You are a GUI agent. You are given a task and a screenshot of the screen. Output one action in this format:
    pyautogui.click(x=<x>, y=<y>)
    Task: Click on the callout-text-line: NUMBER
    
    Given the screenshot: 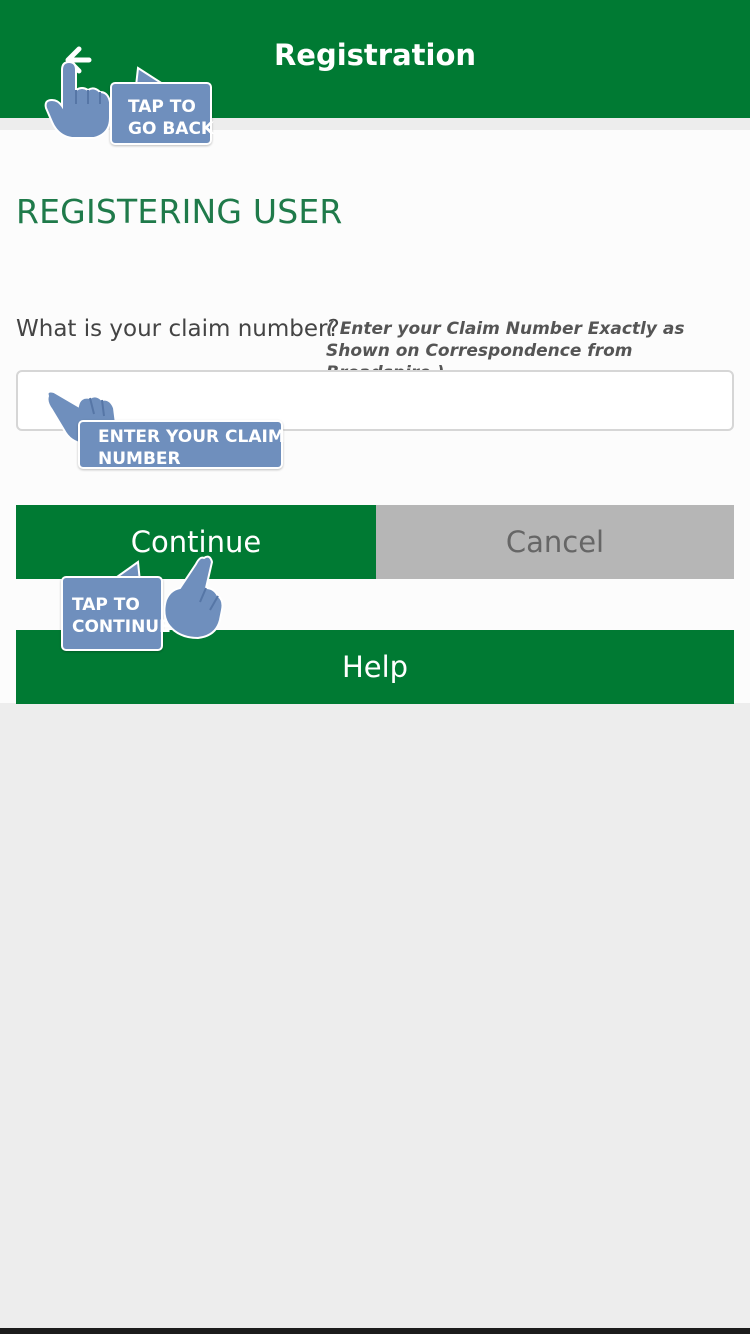 What is the action you would take?
    pyautogui.click(x=139, y=459)
    